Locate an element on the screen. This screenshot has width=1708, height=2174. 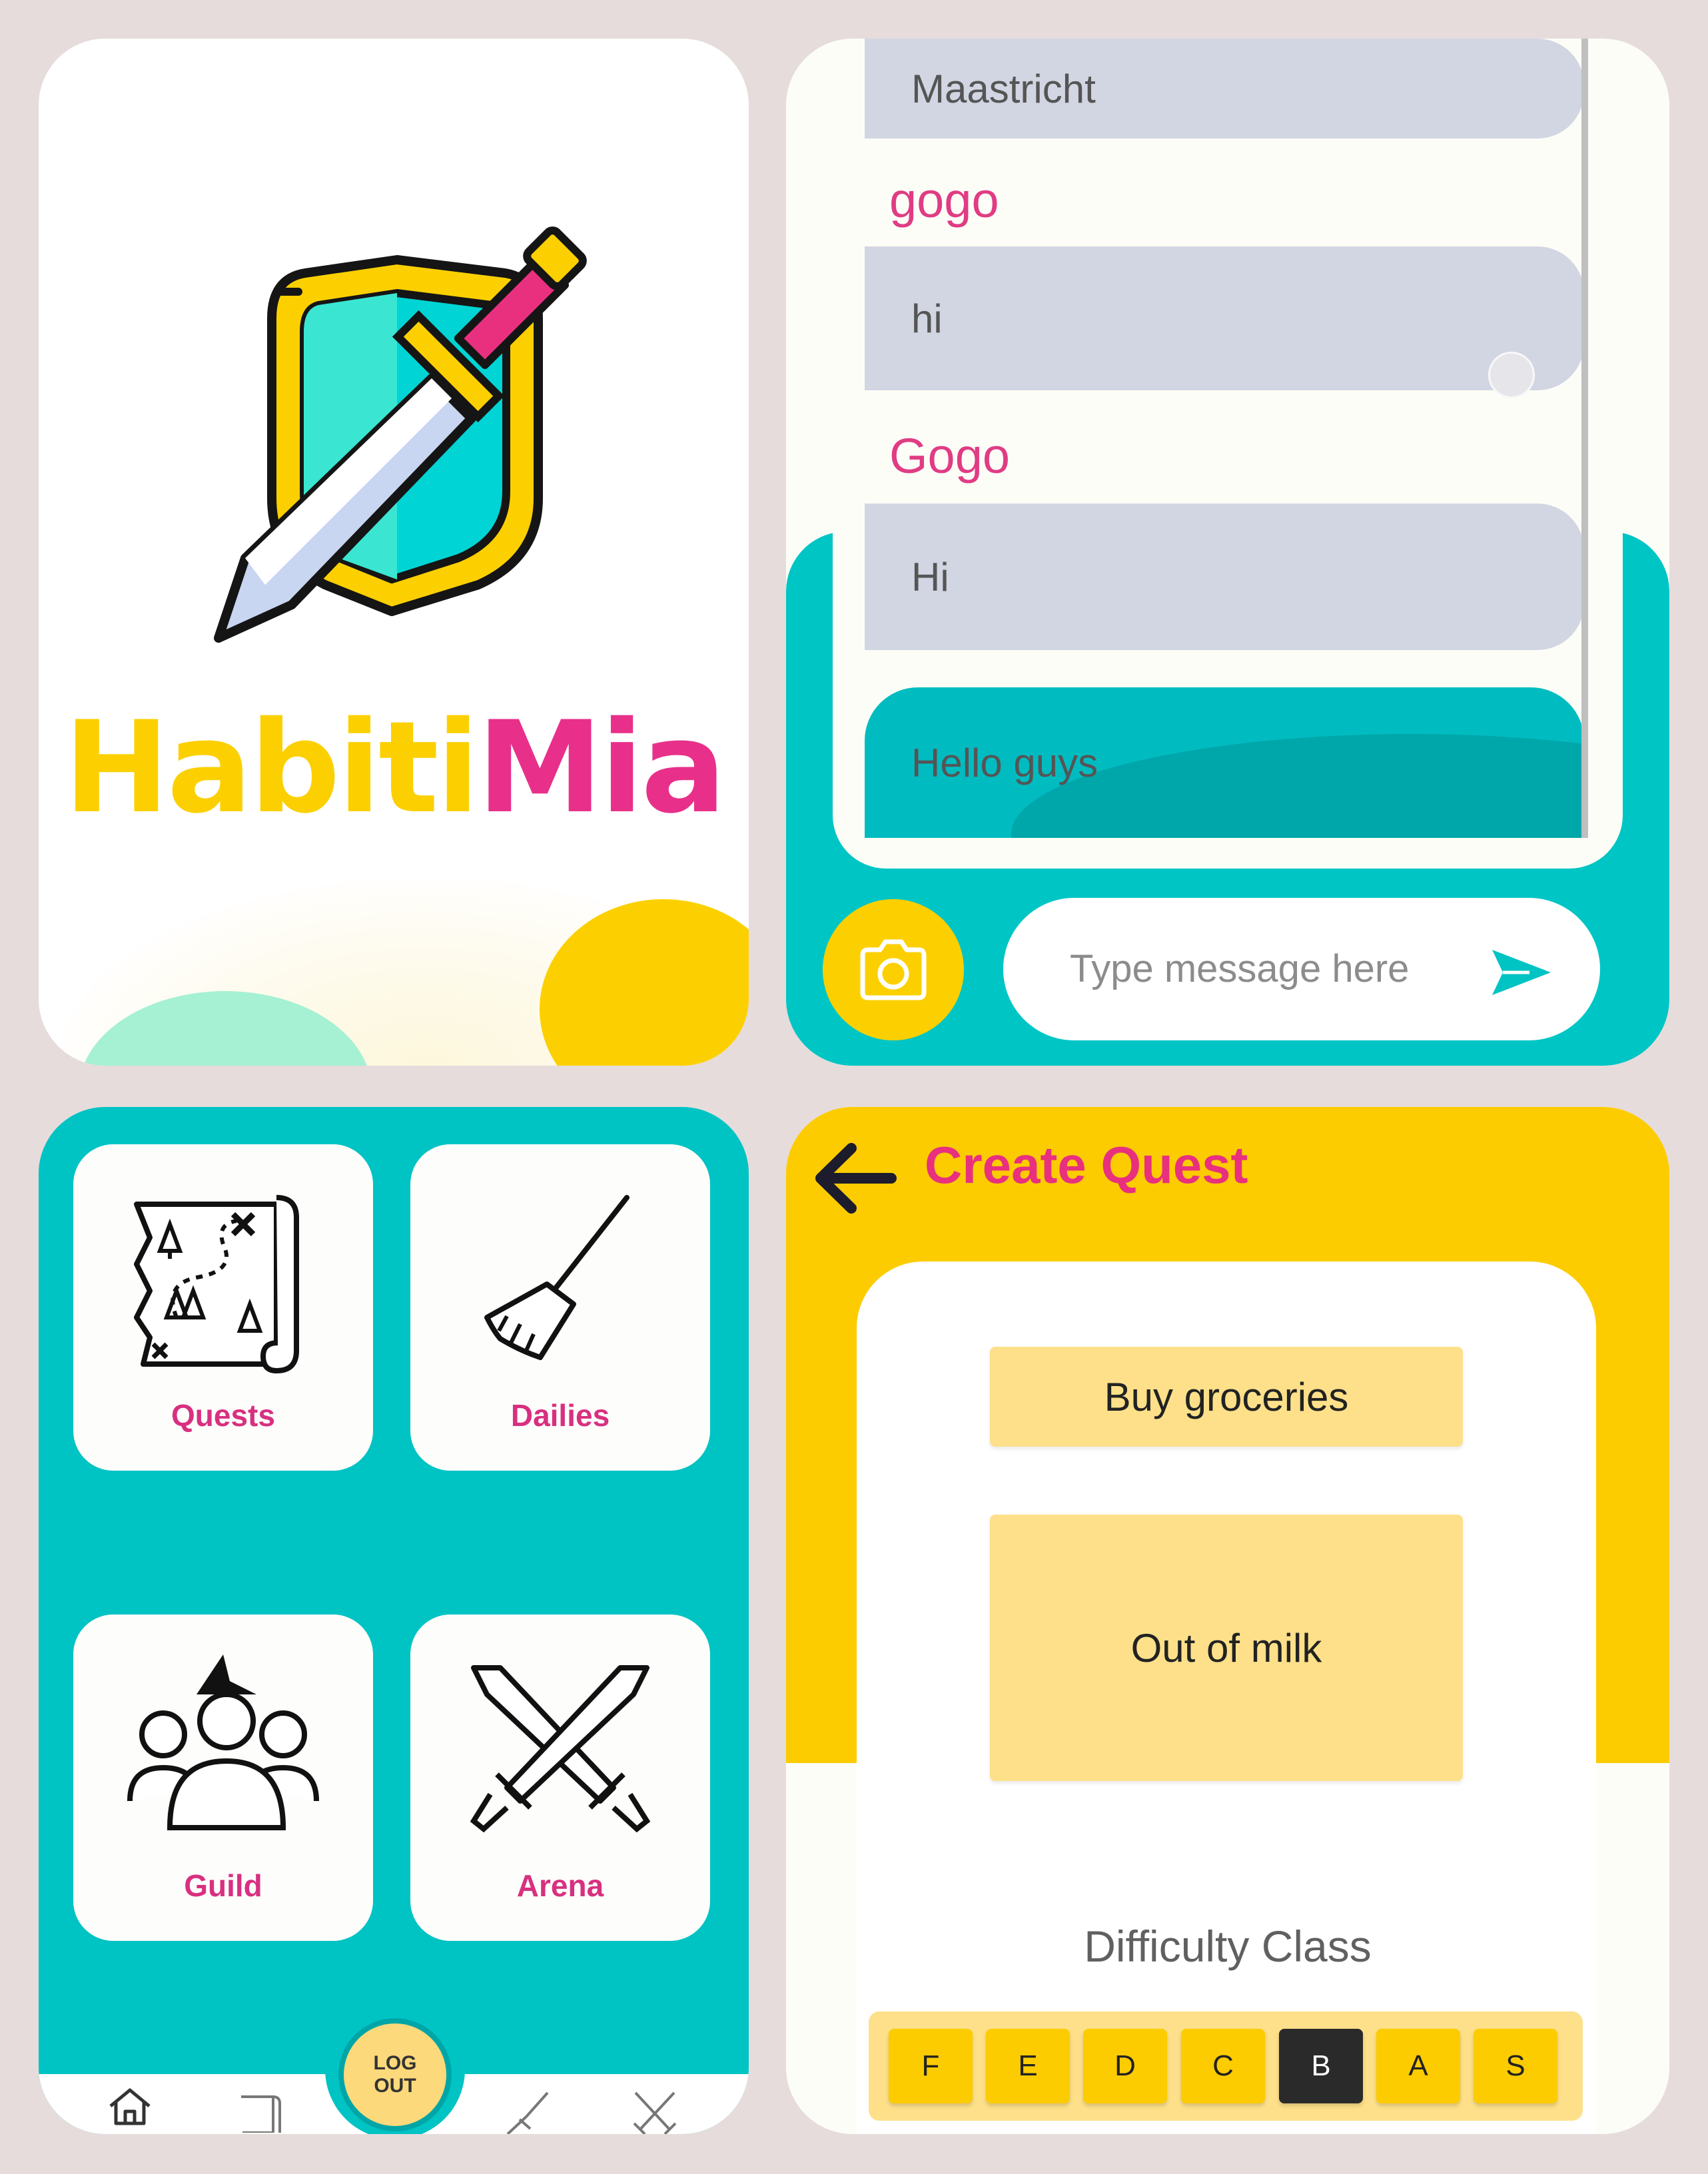
broom-nav-icon is located at coordinates (527, 2112).